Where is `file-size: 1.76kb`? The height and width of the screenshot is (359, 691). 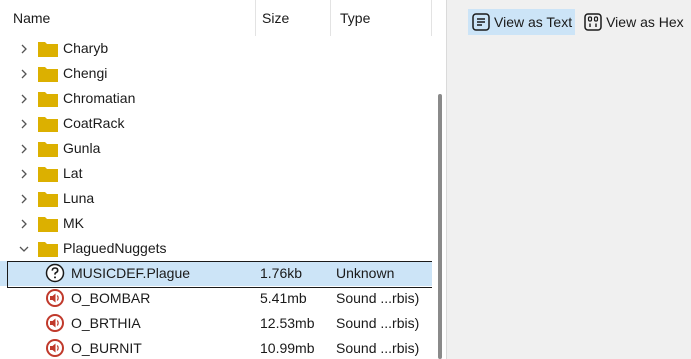 file-size: 1.76kb is located at coordinates (281, 273).